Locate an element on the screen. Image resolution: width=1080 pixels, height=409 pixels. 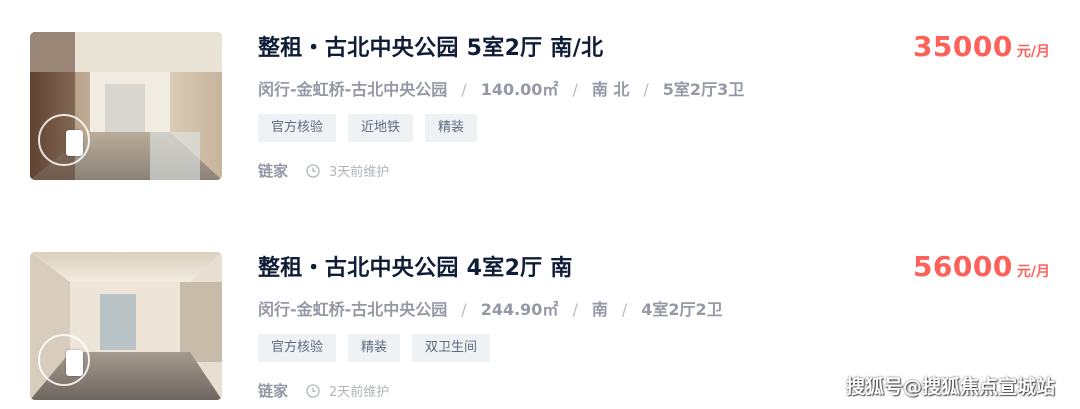
listing-price: 56000 元/月 is located at coordinates (981, 266).